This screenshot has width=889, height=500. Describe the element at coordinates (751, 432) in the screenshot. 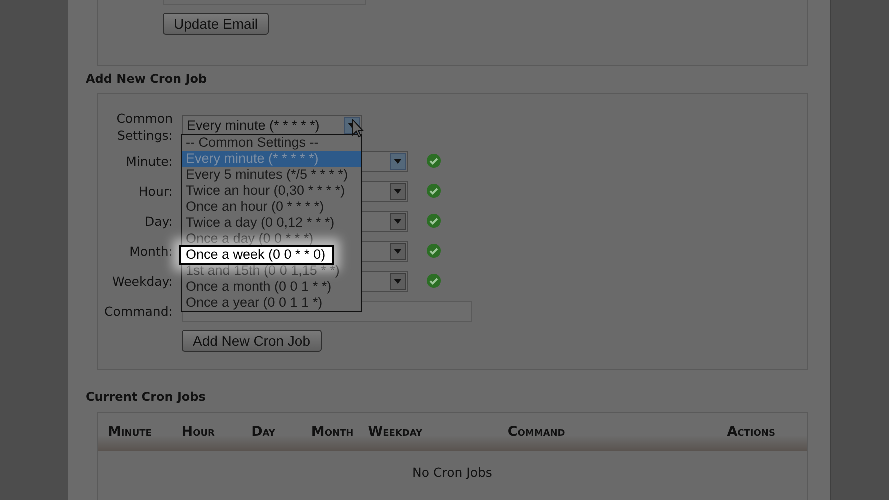

I see `column-header: Actions` at that location.